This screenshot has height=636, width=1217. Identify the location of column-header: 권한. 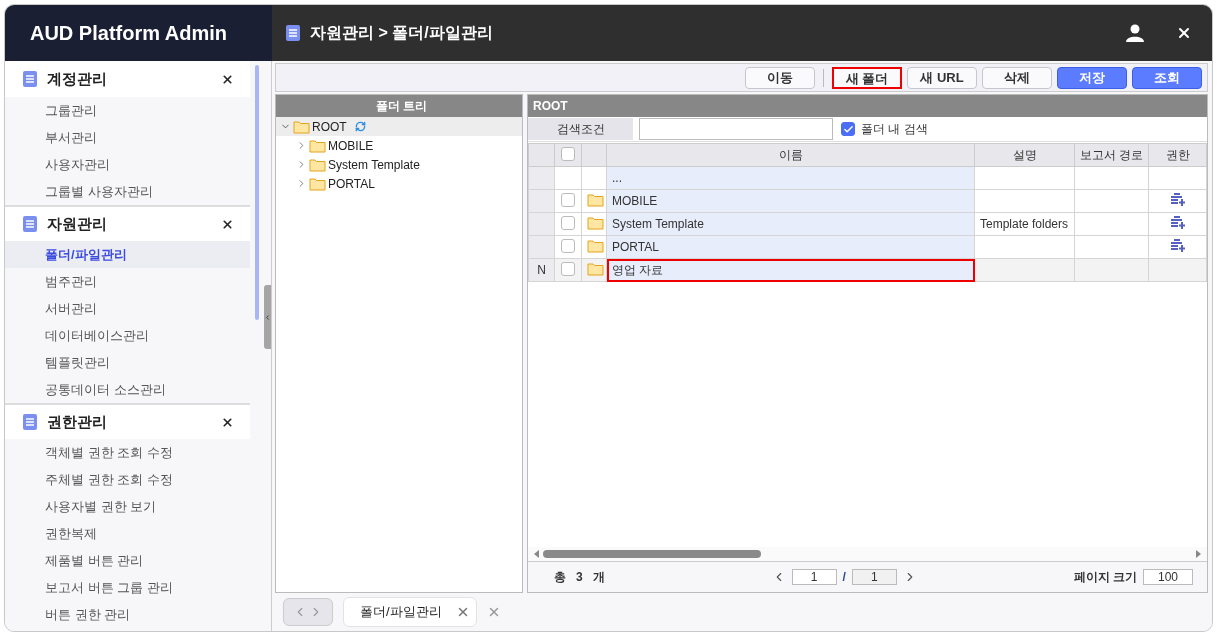
(1177, 155).